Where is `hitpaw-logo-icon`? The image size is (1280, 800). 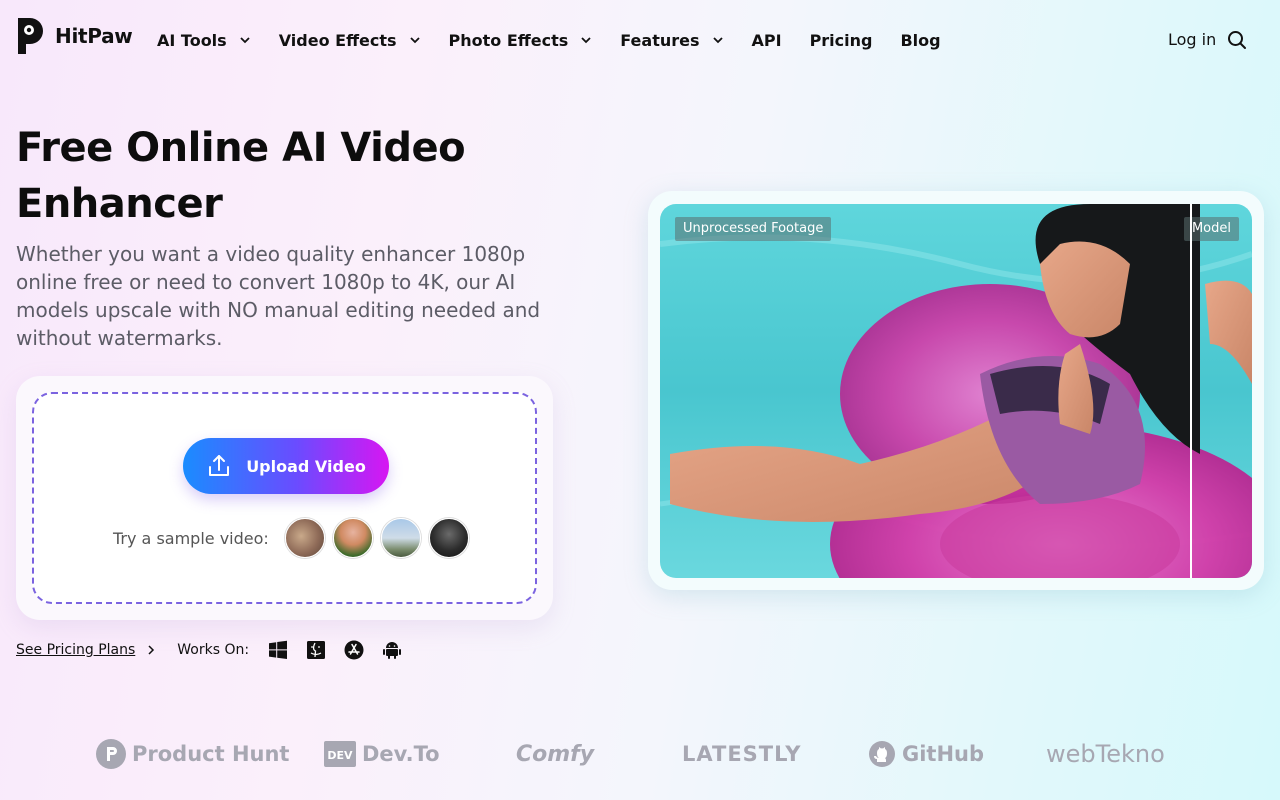
hitpaw-logo-icon is located at coordinates (30, 36).